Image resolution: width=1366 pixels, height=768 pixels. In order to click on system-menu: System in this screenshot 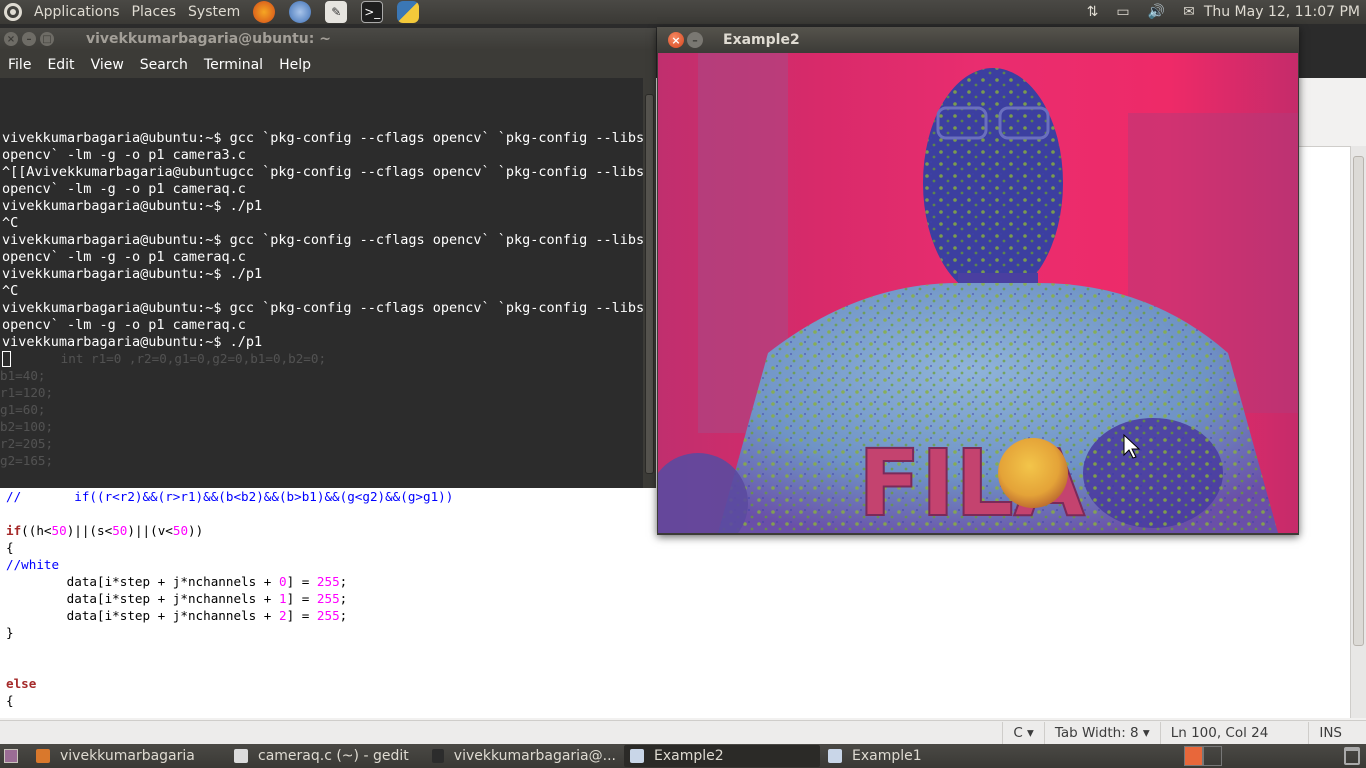, I will do `click(214, 12)`.